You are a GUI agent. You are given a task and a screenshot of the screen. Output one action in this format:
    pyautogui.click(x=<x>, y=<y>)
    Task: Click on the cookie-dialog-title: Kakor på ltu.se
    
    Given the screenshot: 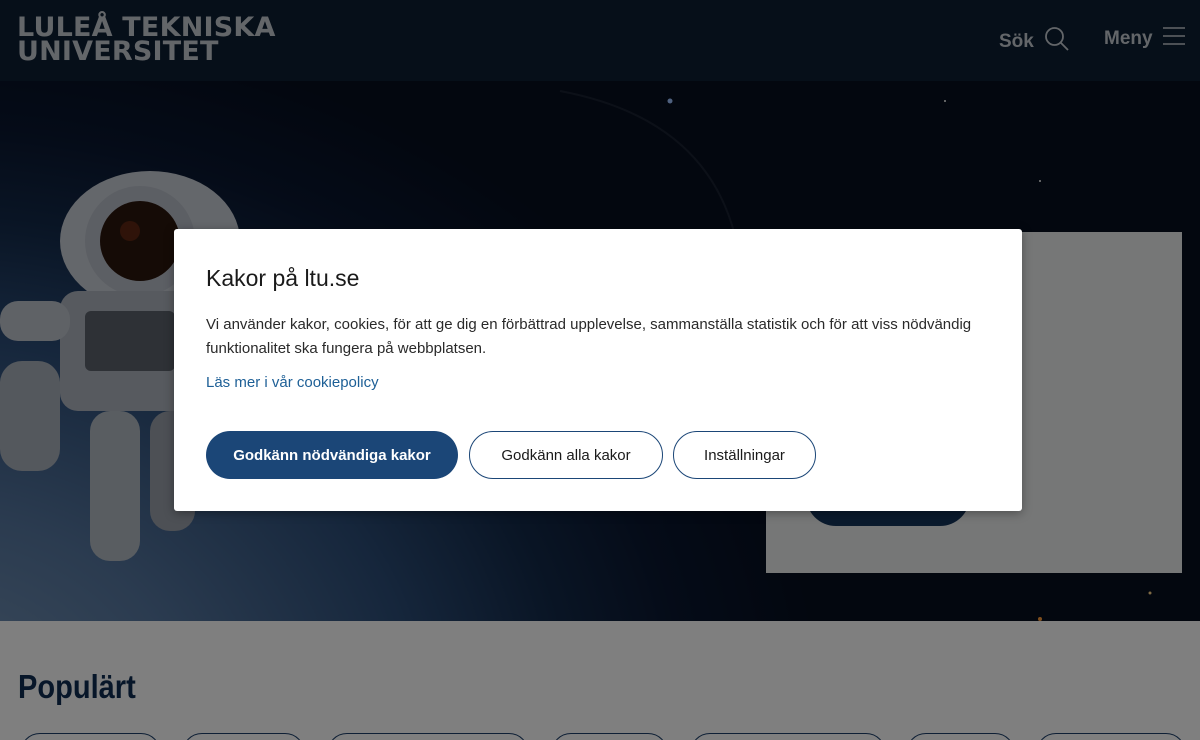 What is the action you would take?
    pyautogui.click(x=283, y=278)
    